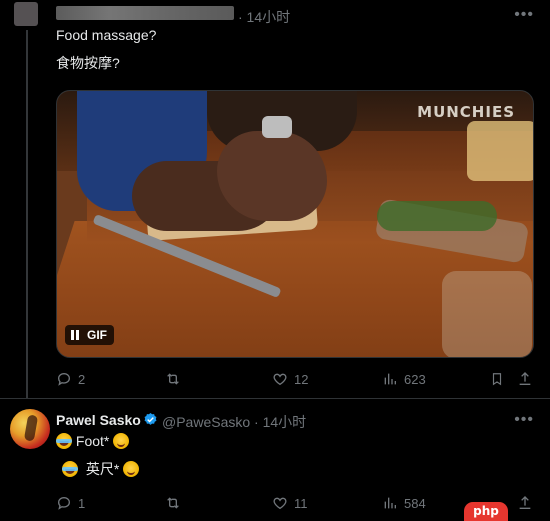 The width and height of the screenshot is (550, 521). I want to click on tweet-actions: 2 12 623, so click(296, 381).